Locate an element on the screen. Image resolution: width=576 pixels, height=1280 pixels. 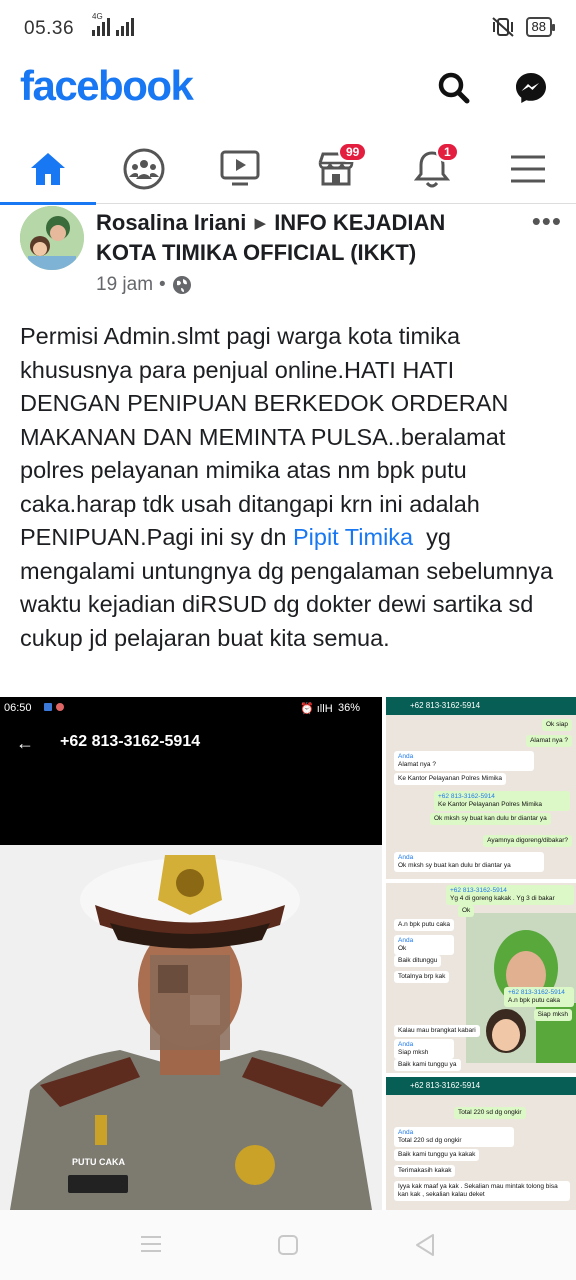
search-button is located at coordinates (454, 88).